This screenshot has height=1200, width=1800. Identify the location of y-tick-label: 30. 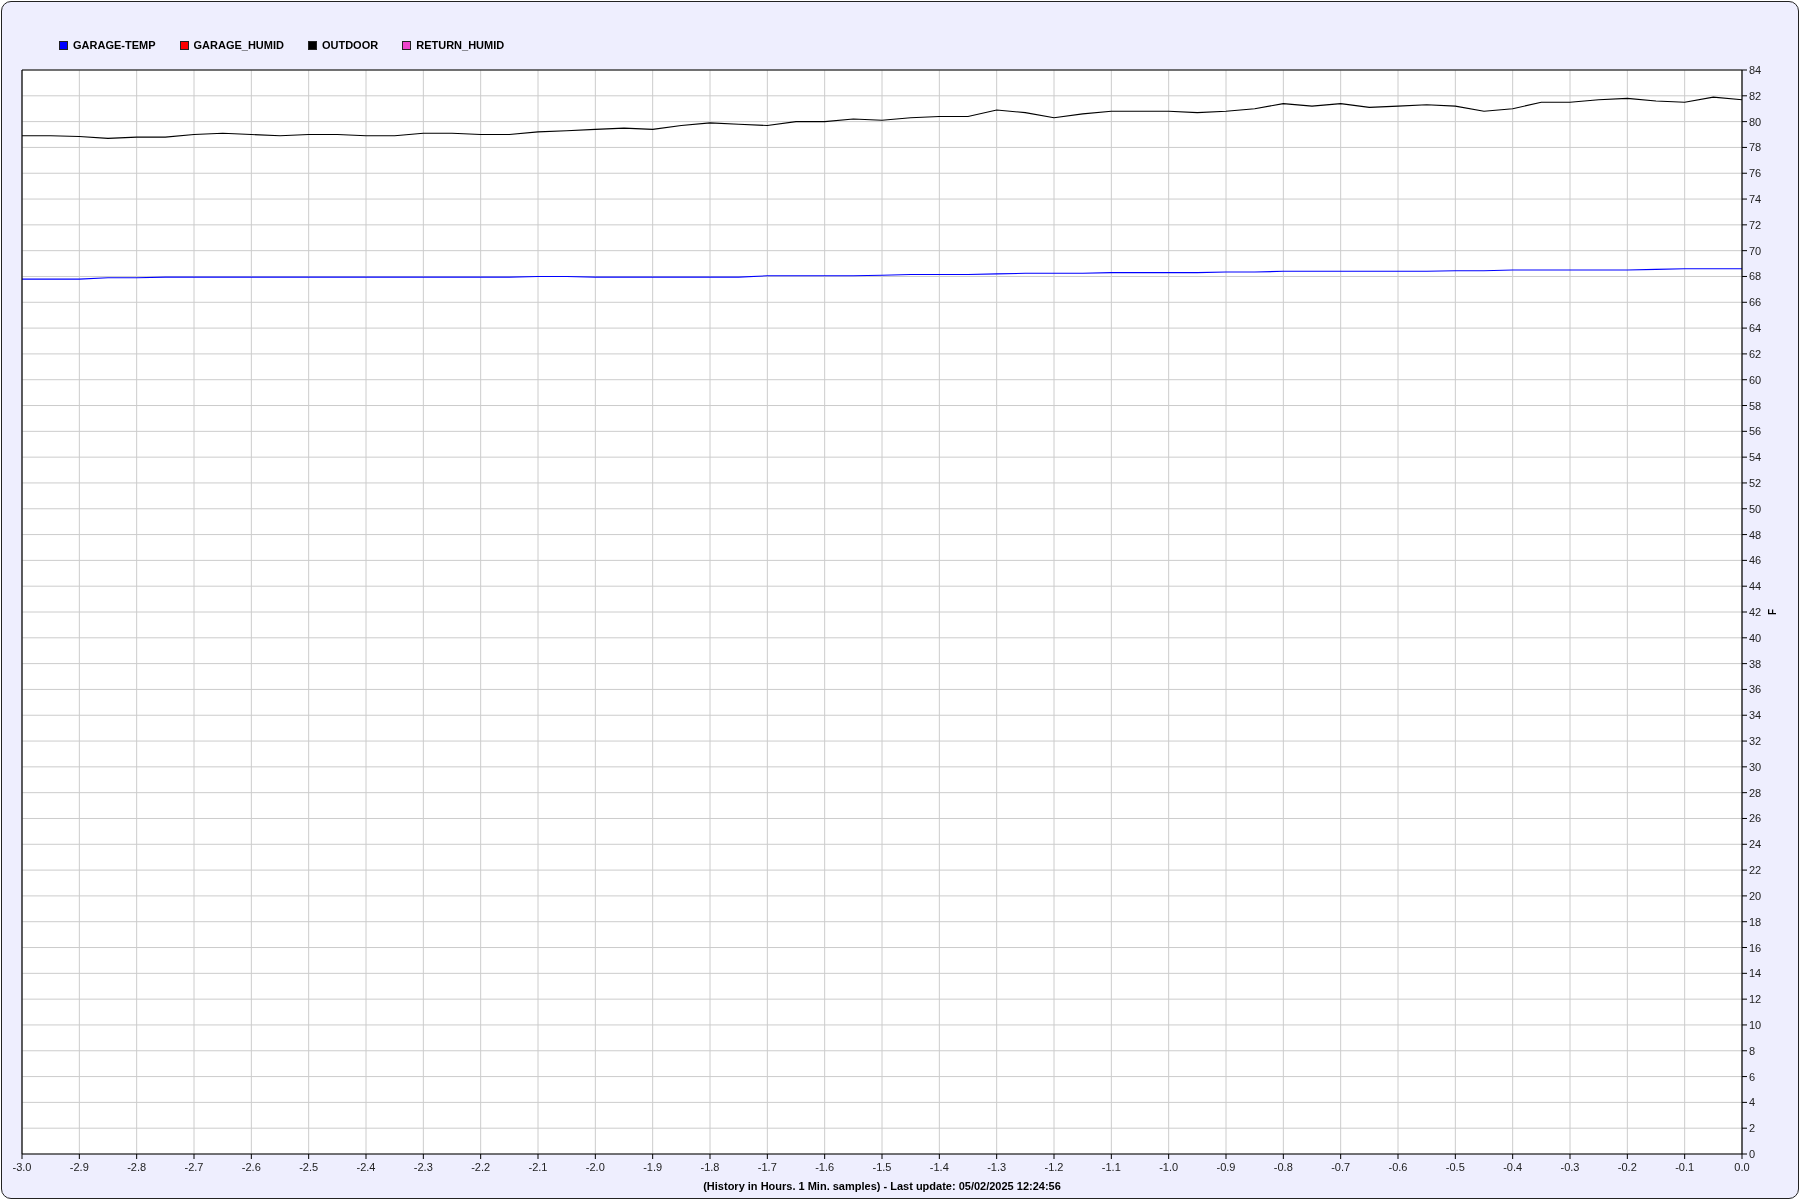
(1755, 766).